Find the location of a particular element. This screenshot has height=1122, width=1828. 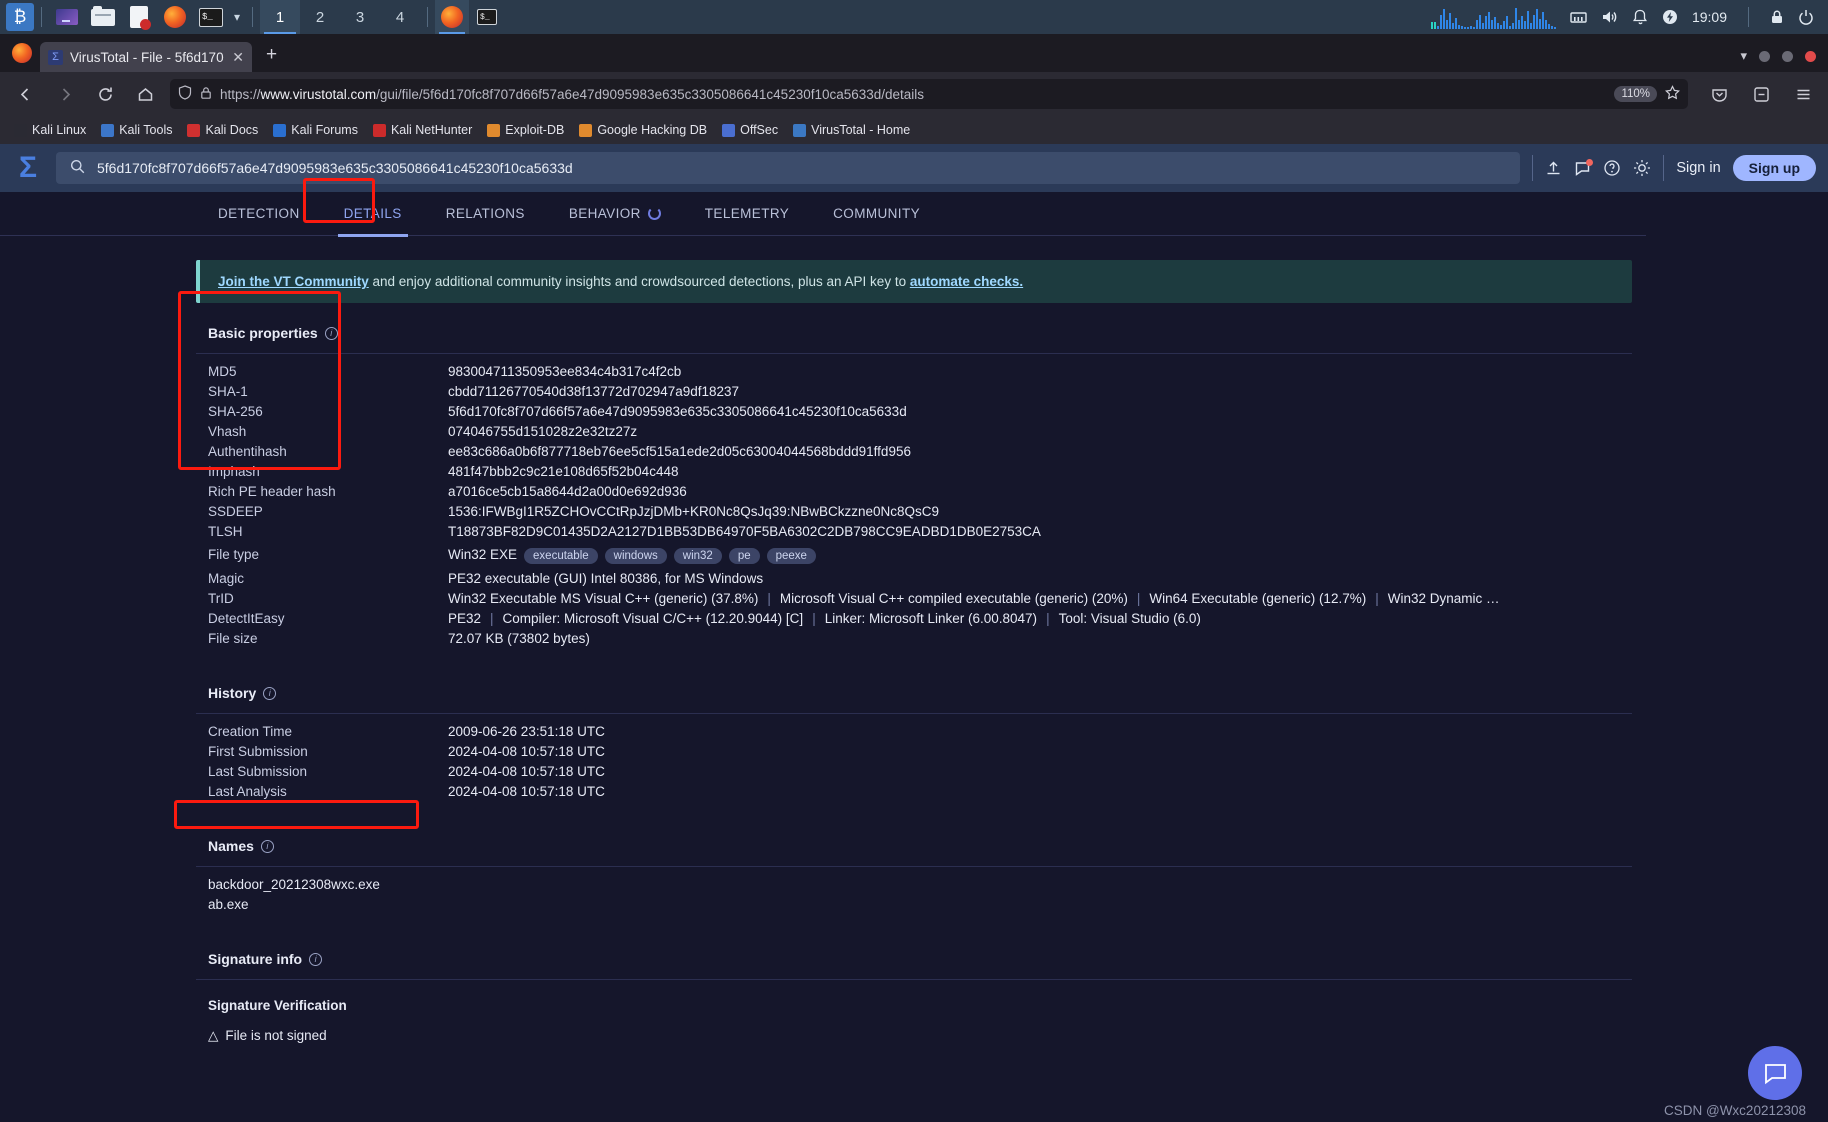

workspace-2: 2 is located at coordinates (320, 17).